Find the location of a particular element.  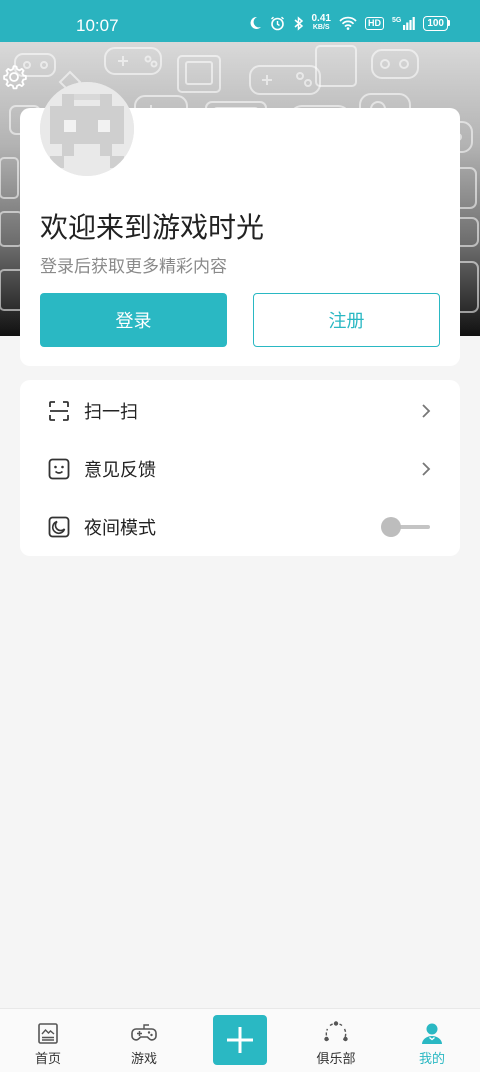

alarm-icon is located at coordinates (277, 23).